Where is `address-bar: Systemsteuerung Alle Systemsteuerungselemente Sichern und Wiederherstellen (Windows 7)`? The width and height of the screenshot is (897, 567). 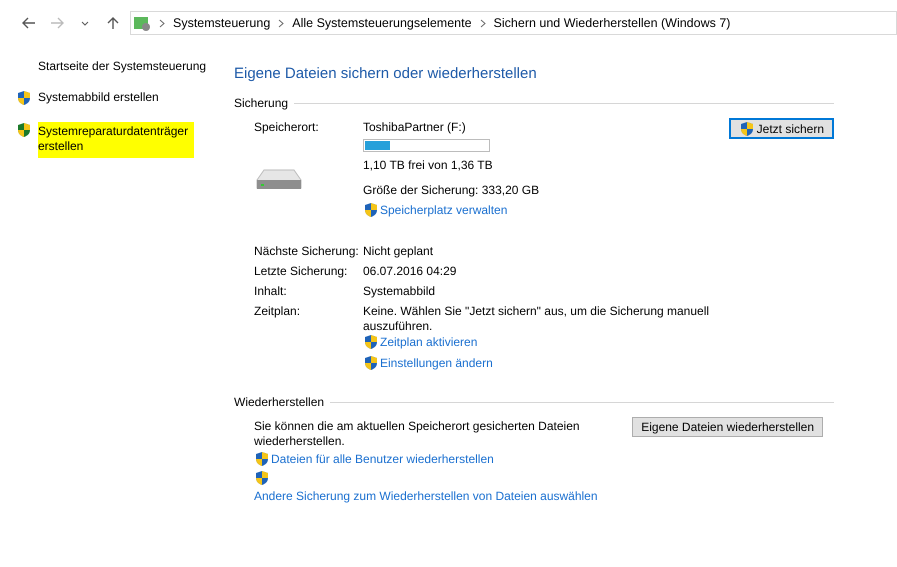 address-bar: Systemsteuerung Alle Systemsteuerungselemente Sichern und Wiederherstellen (Windows 7) is located at coordinates (513, 23).